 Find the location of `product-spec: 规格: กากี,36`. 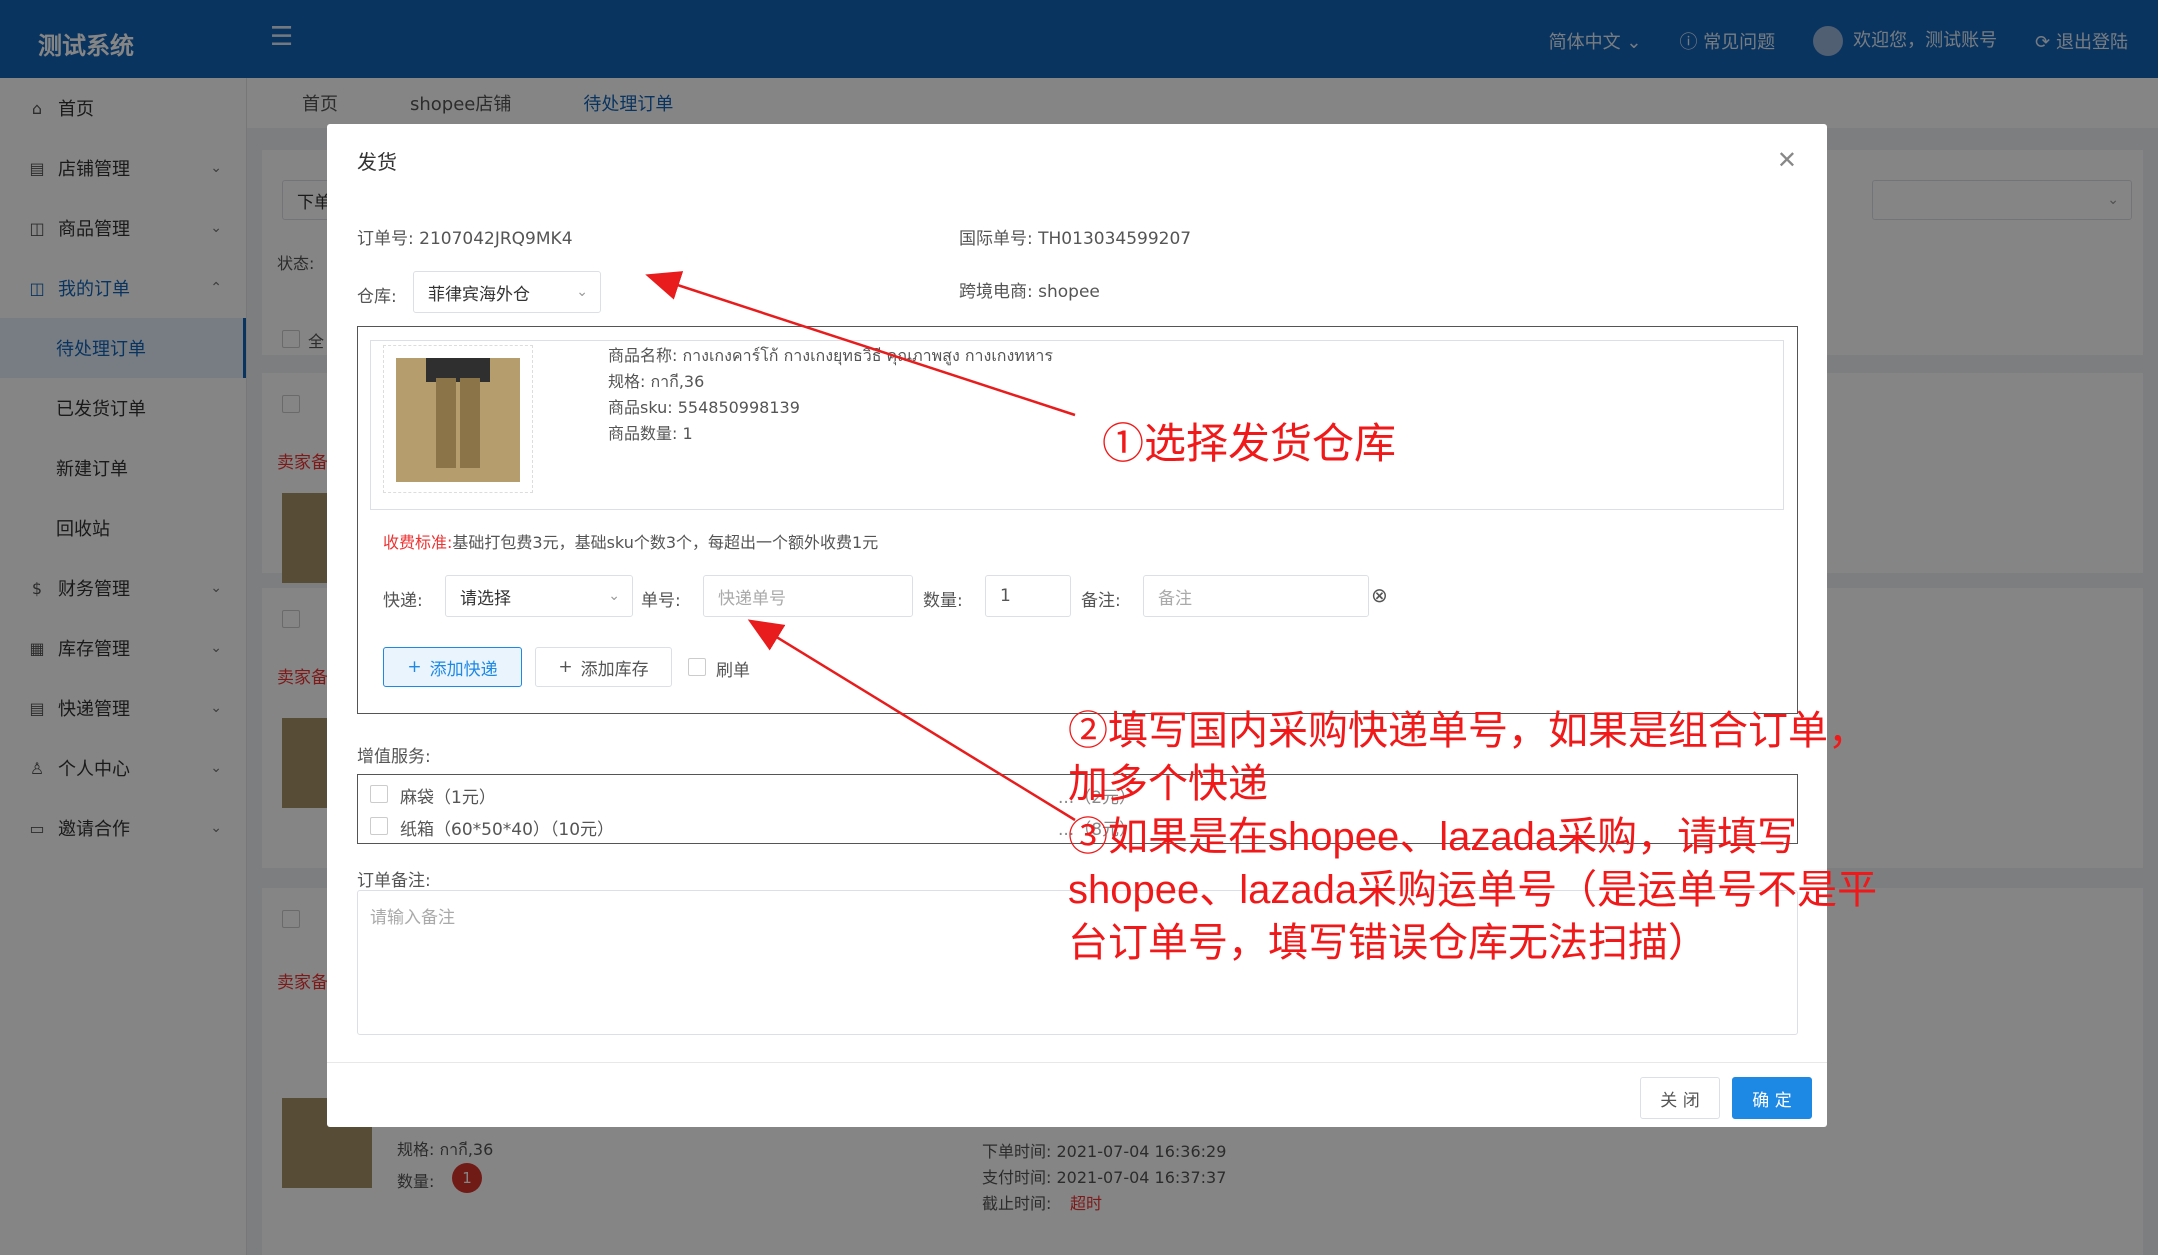

product-spec: 规格: กากี,36 is located at coordinates (656, 381).